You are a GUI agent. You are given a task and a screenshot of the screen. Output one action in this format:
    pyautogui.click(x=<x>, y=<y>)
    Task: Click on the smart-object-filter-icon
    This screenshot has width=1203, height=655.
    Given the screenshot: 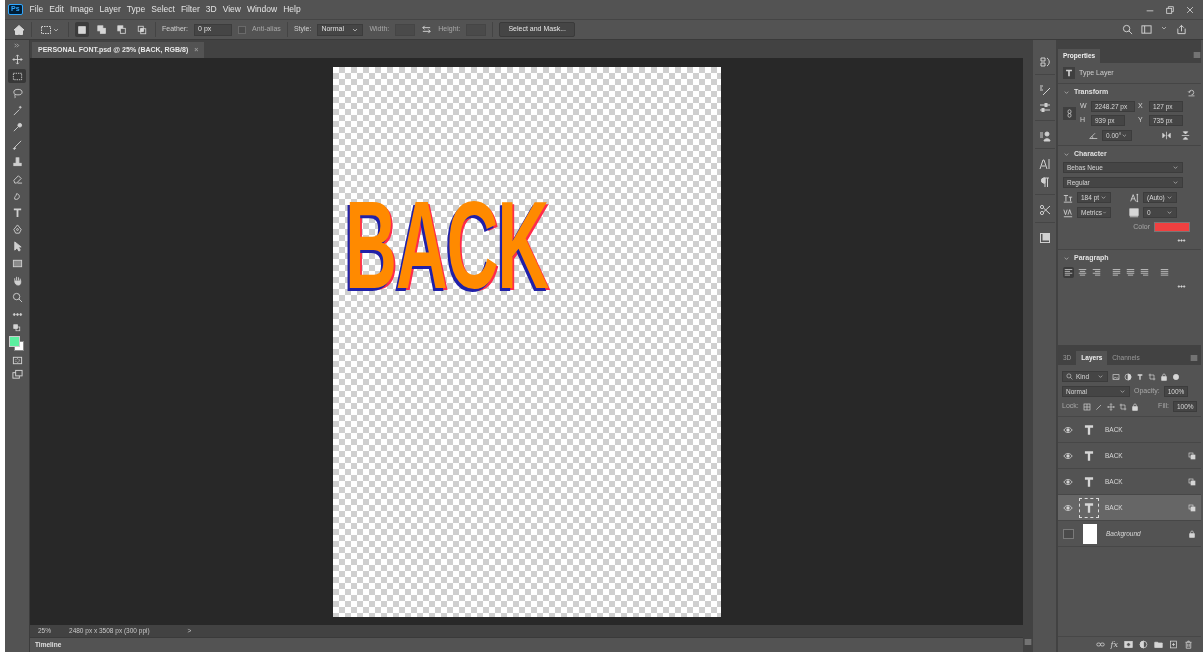 What is the action you would take?
    pyautogui.click(x=1164, y=376)
    